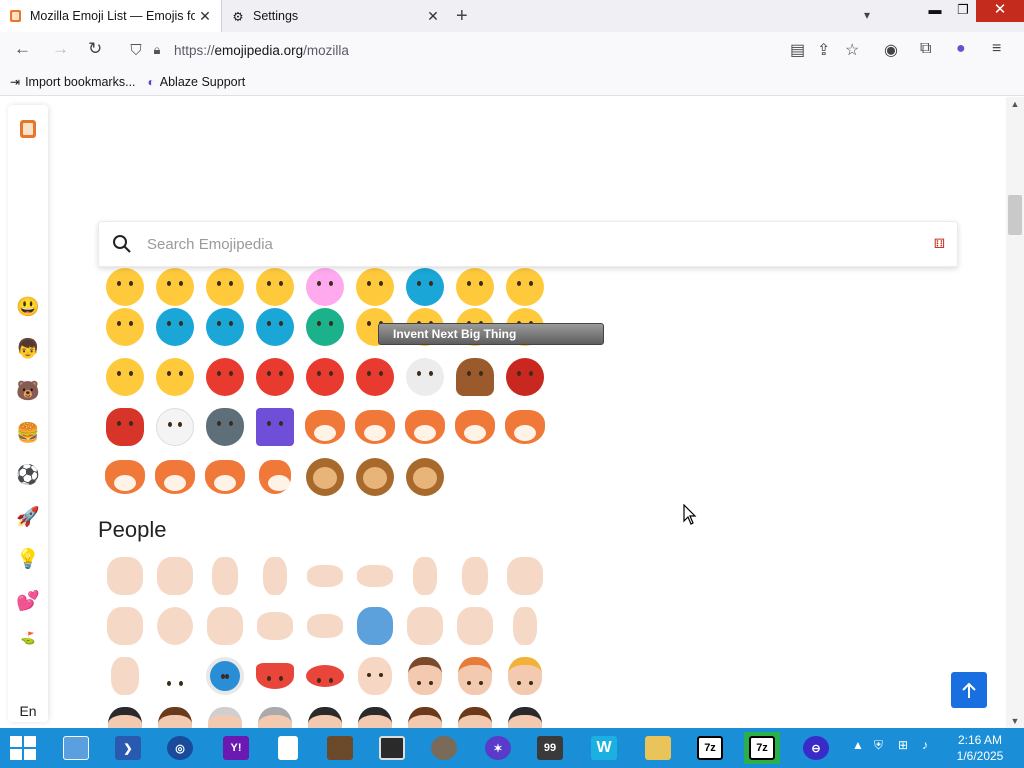  I want to click on tray-security-icon: ⛨, so click(878, 745).